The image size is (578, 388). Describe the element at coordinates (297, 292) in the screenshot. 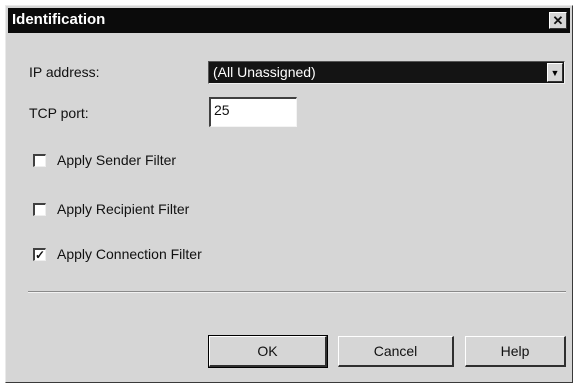

I see `separator` at that location.